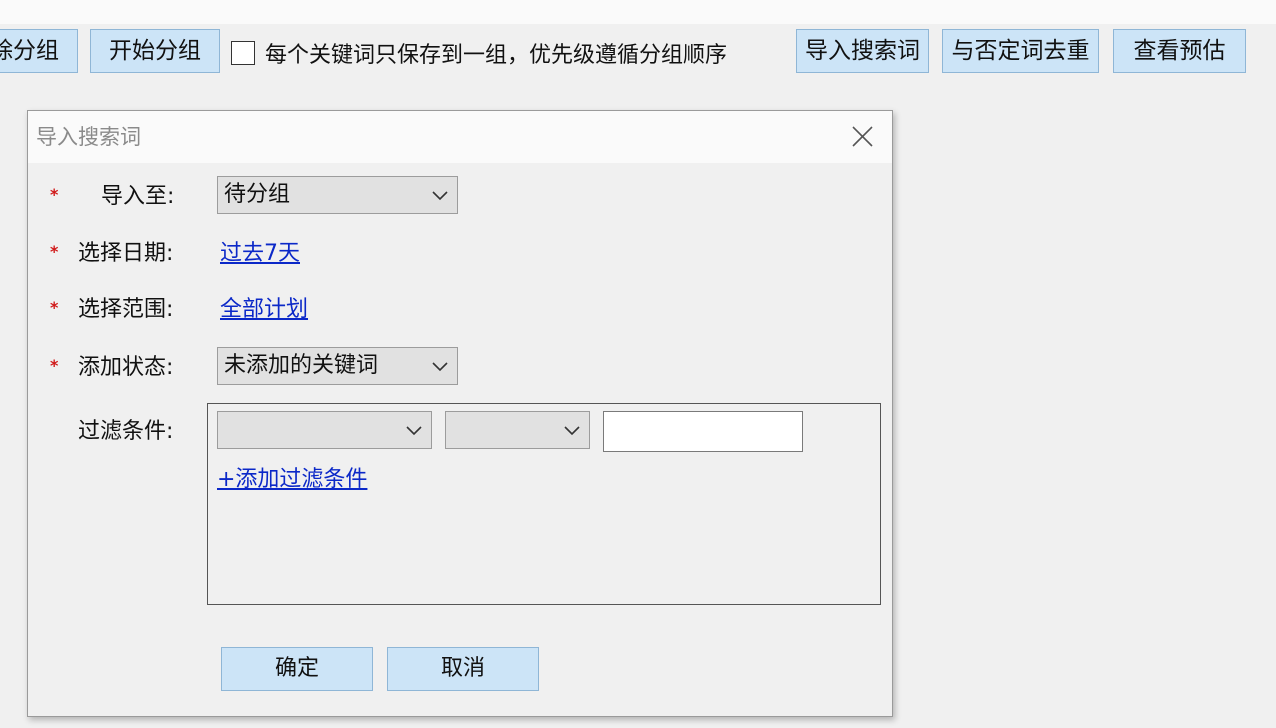 The image size is (1276, 728). What do you see at coordinates (39, 51) in the screenshot?
I see `remove-group-button: 移除分组` at bounding box center [39, 51].